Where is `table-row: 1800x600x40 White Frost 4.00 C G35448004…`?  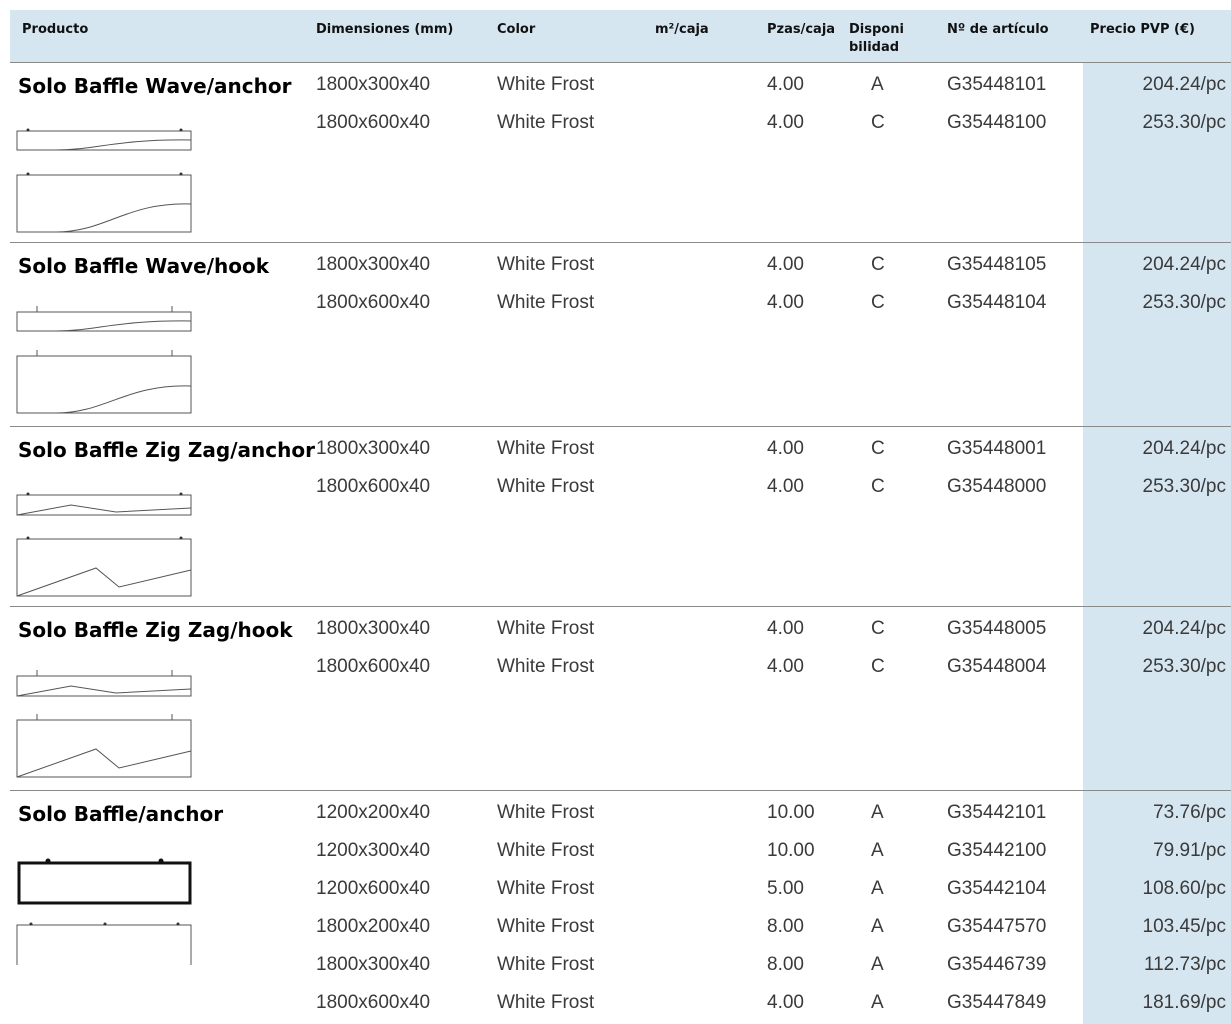
table-row: 1800x600x40 White Frost 4.00 C G35448004… is located at coordinates (620, 663).